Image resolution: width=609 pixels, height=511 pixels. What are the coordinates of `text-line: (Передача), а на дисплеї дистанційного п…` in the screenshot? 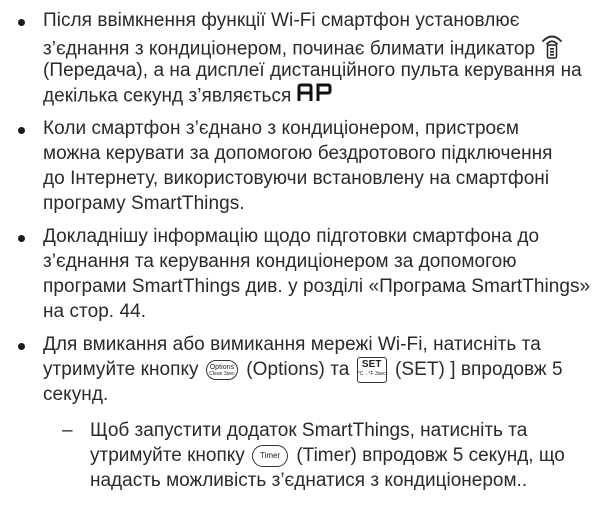 It's located at (312, 70).